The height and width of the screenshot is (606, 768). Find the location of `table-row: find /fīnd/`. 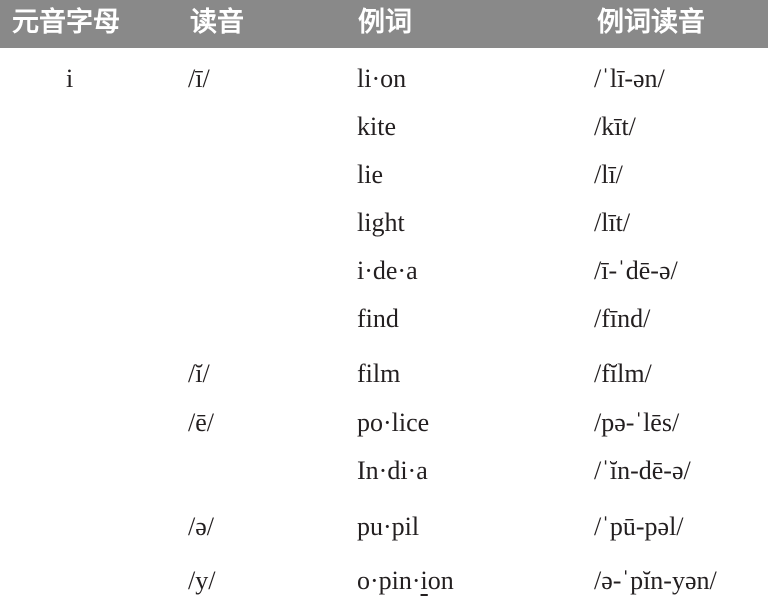

table-row: find /fīnd/ is located at coordinates (384, 324).